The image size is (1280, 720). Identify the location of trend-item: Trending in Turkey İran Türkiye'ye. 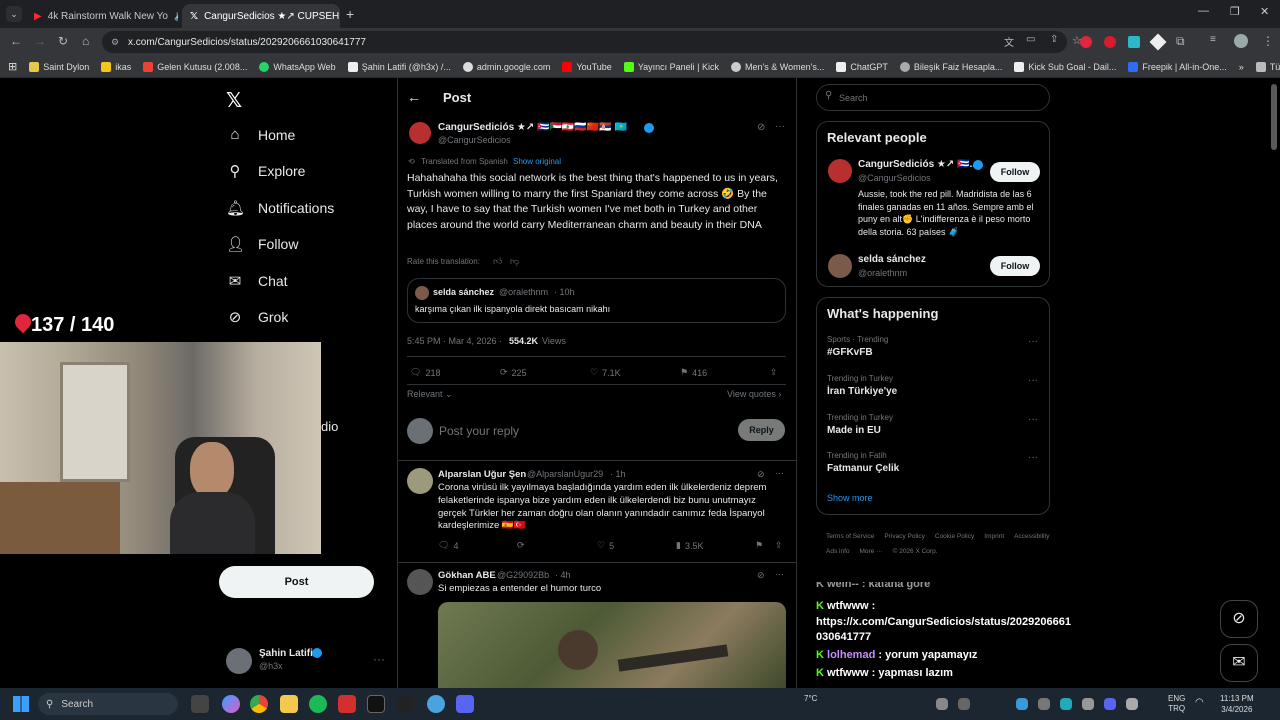
(862, 385).